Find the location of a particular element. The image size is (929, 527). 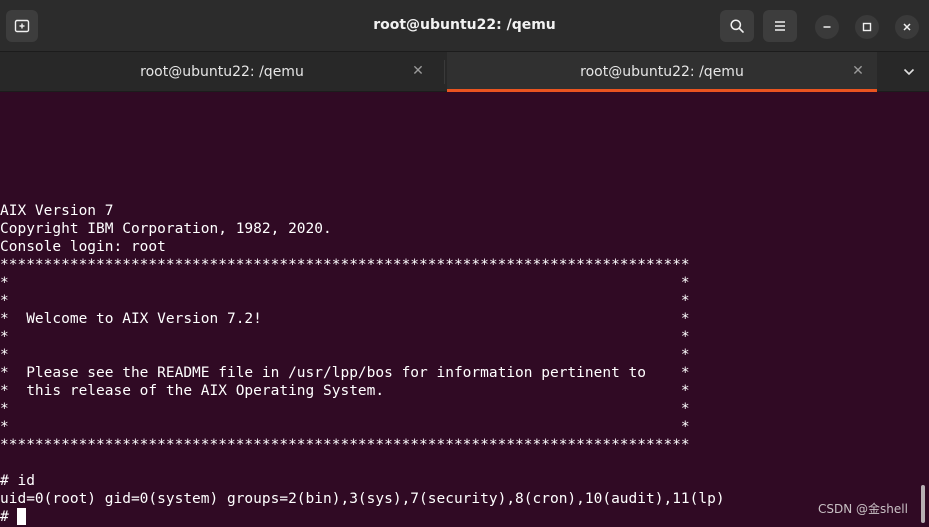

new-tab-icon is located at coordinates (22, 26).